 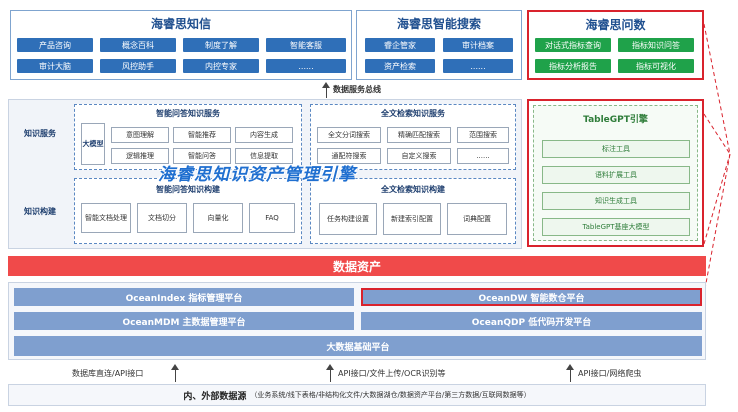 What do you see at coordinates (326, 85) in the screenshot?
I see `service-bus-arrow-icon` at bounding box center [326, 85].